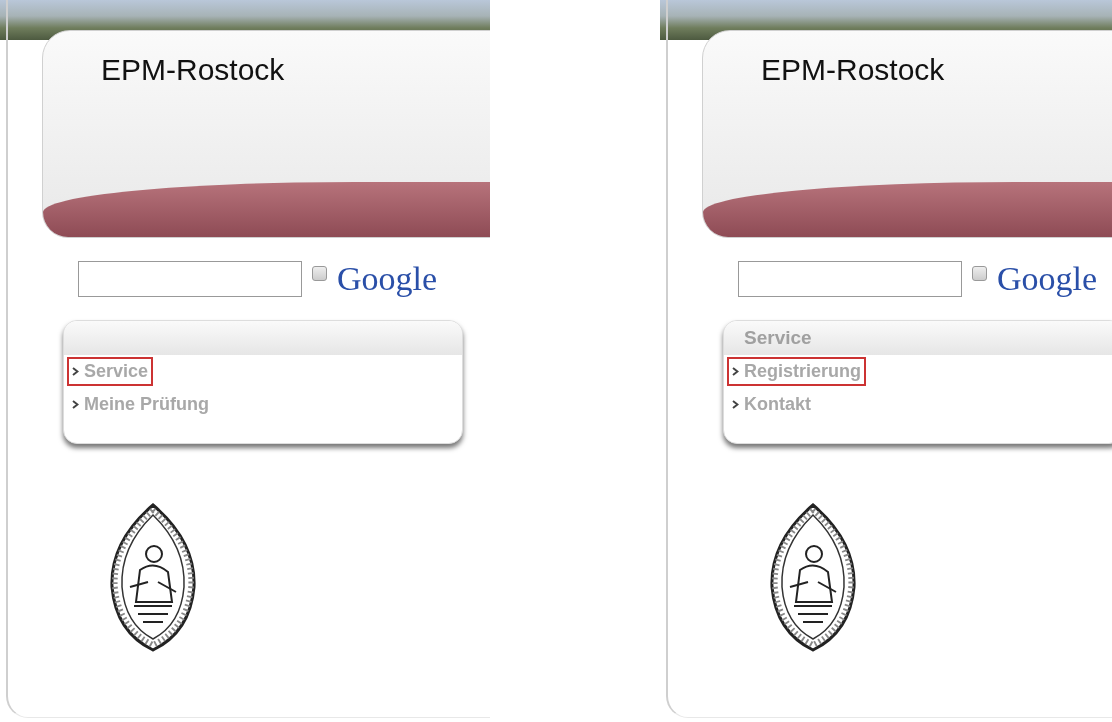  What do you see at coordinates (778, 338) in the screenshot?
I see `menu-heading: Service` at bounding box center [778, 338].